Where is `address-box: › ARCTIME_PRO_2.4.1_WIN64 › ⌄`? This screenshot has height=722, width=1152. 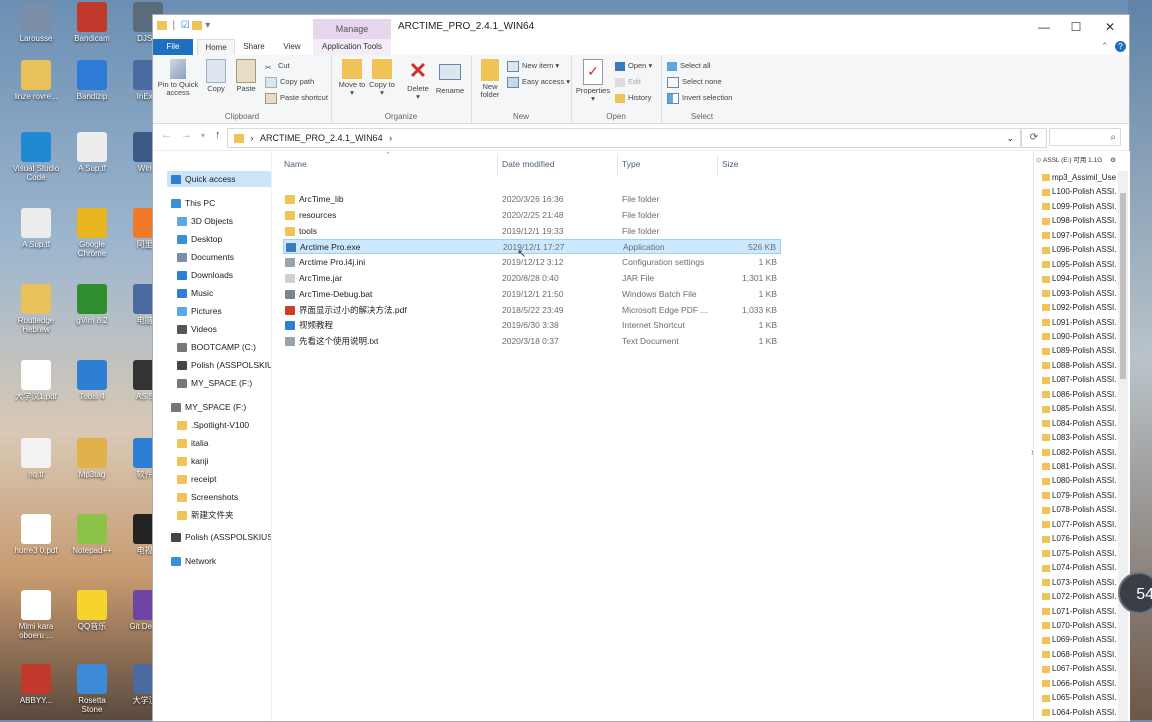 address-box: › ARCTIME_PRO_2.4.1_WIN64 › ⌄ is located at coordinates (624, 138).